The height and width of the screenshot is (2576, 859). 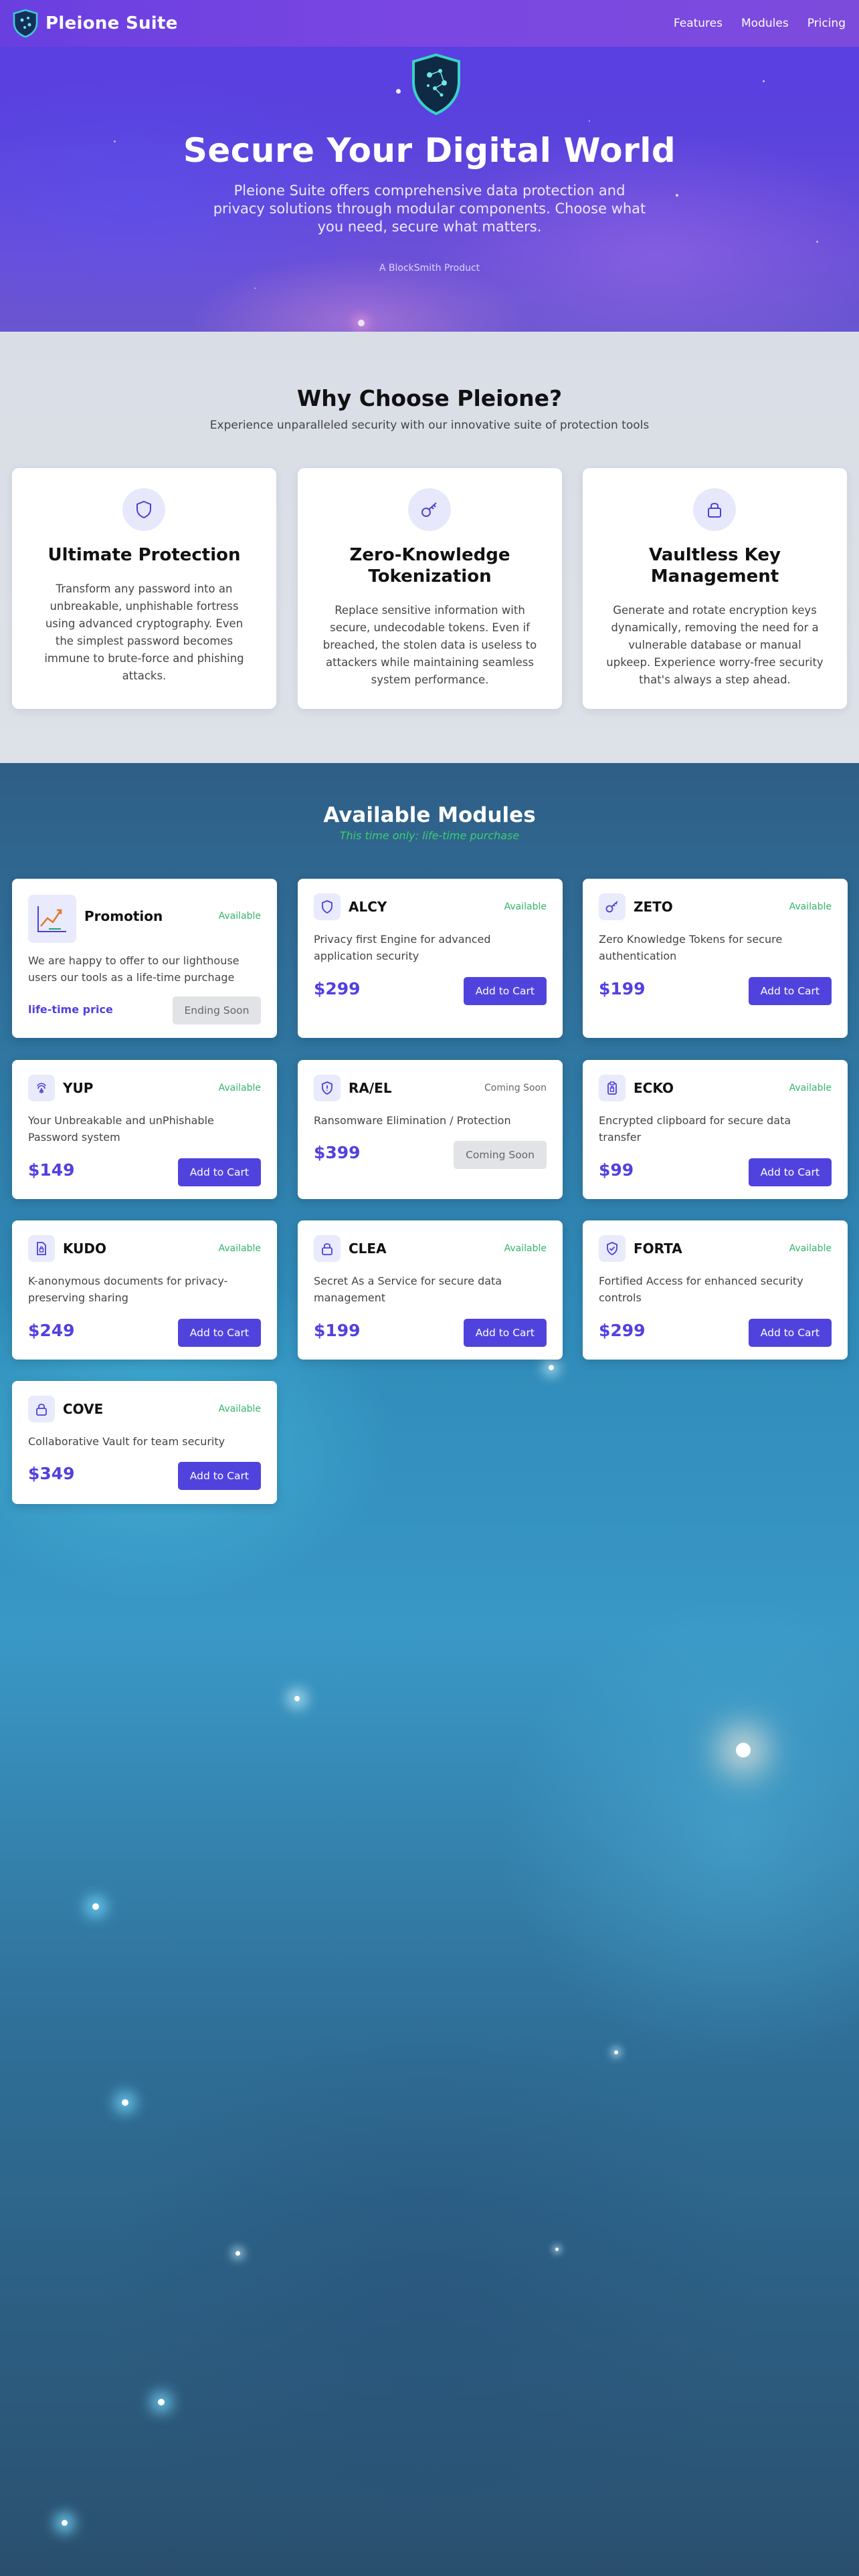 What do you see at coordinates (436, 84) in the screenshot?
I see `pleione-shield-logo` at bounding box center [436, 84].